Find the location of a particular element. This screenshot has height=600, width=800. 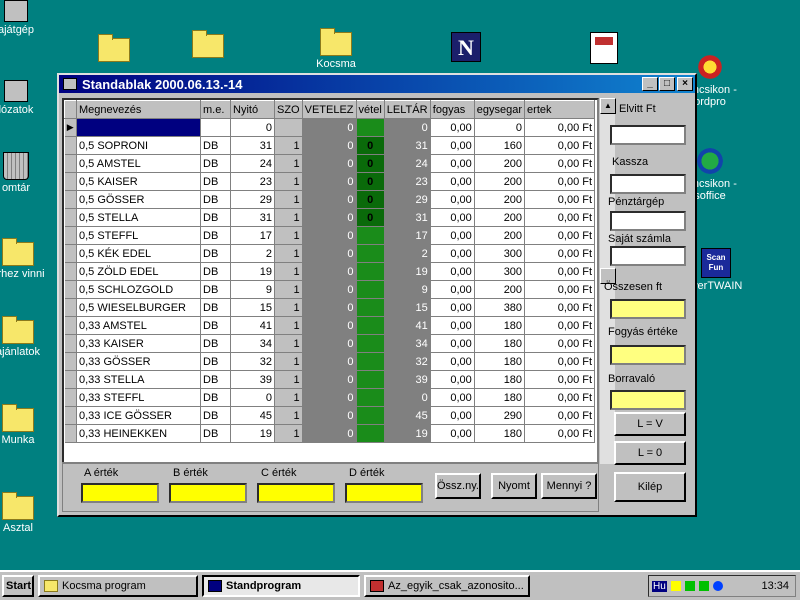

task-standprogram: Standprogram is located at coordinates (281, 586).